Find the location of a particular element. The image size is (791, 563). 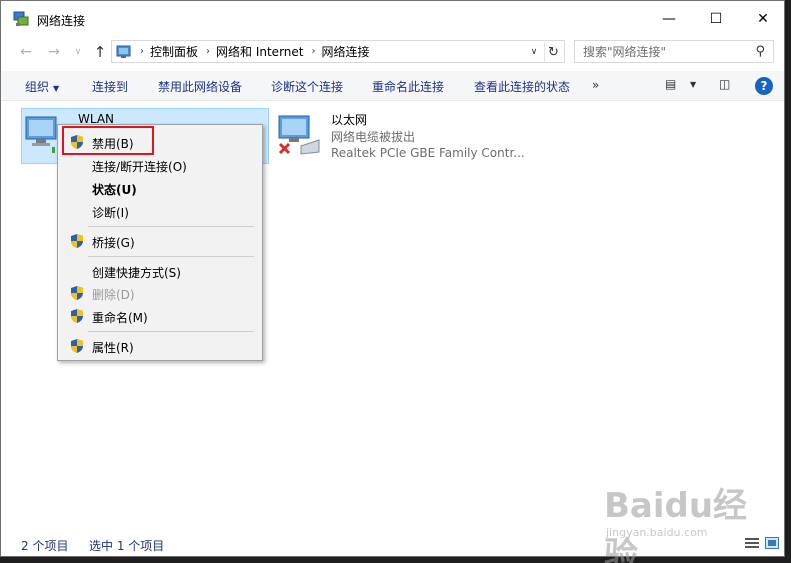

menu-item-status: 状态(U) is located at coordinates (160, 188).